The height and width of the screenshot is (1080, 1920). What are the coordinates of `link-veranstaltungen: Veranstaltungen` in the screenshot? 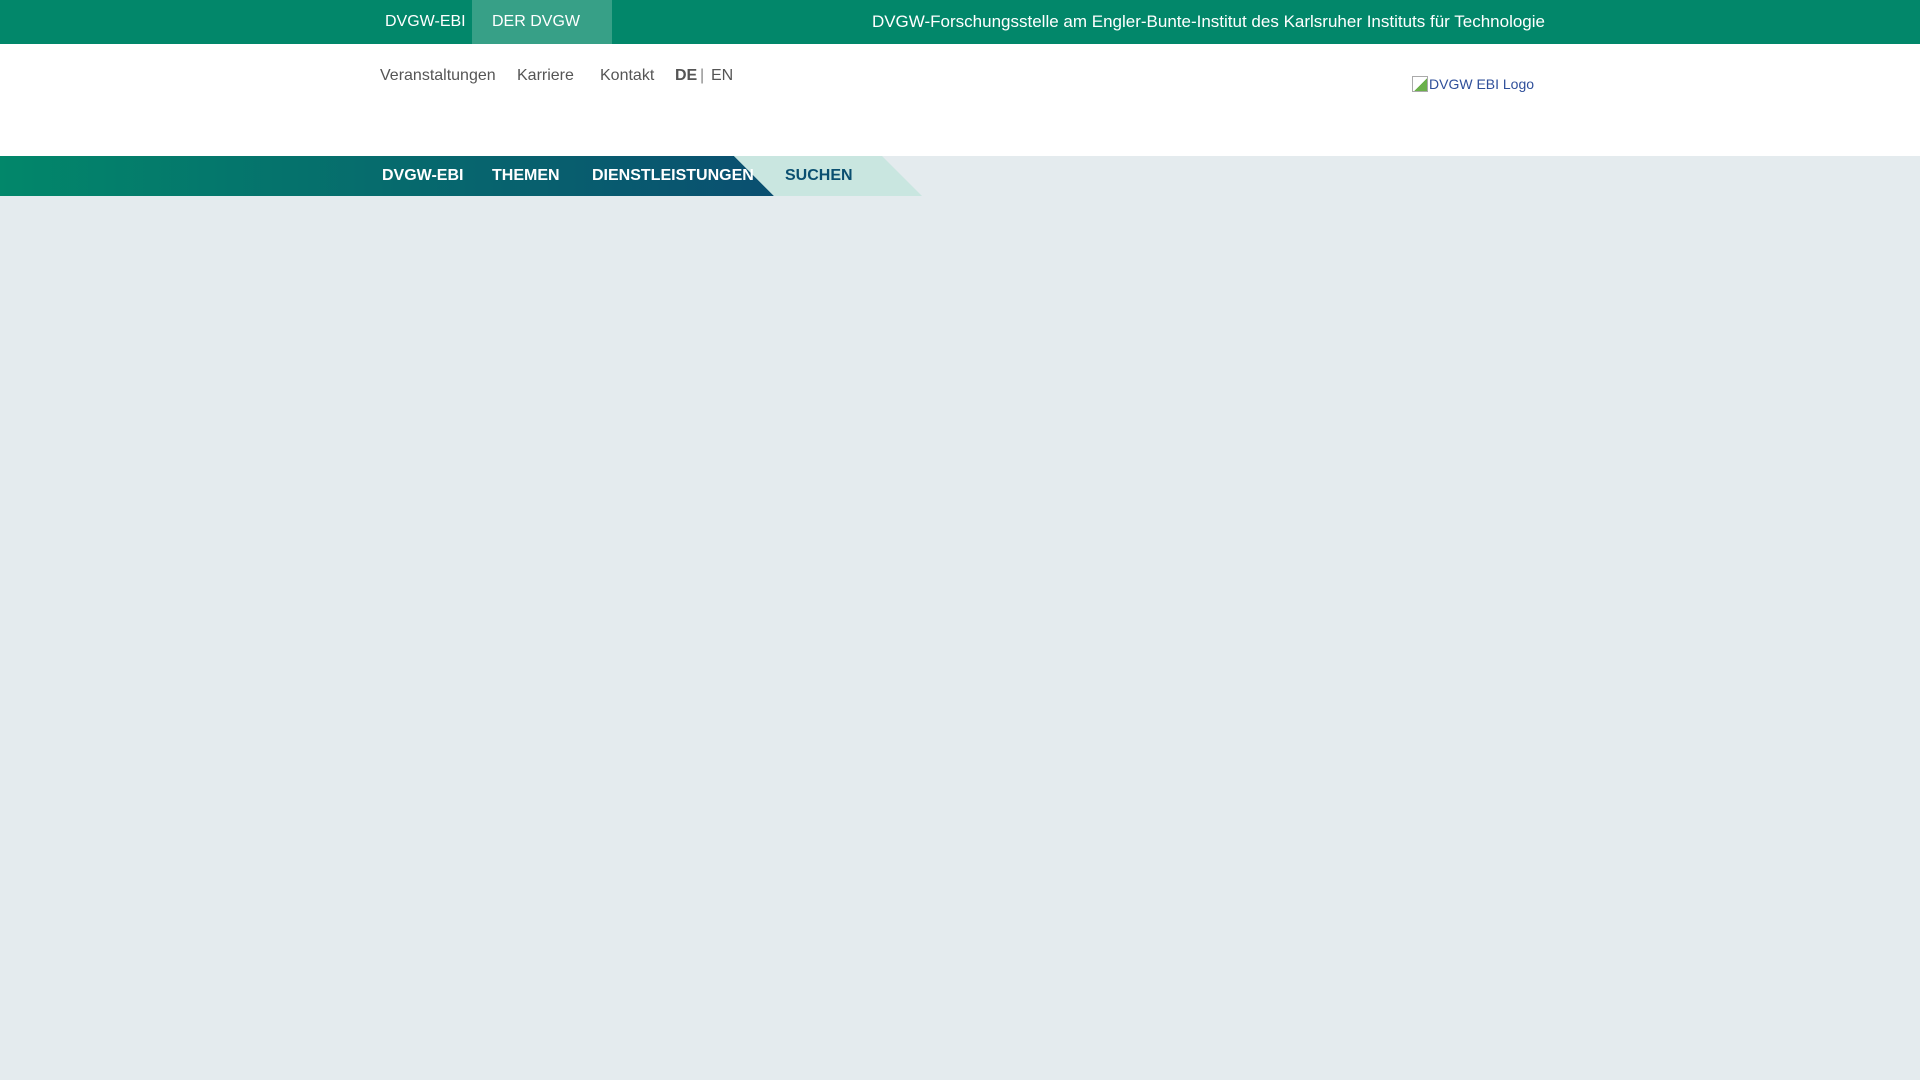 It's located at (438, 76).